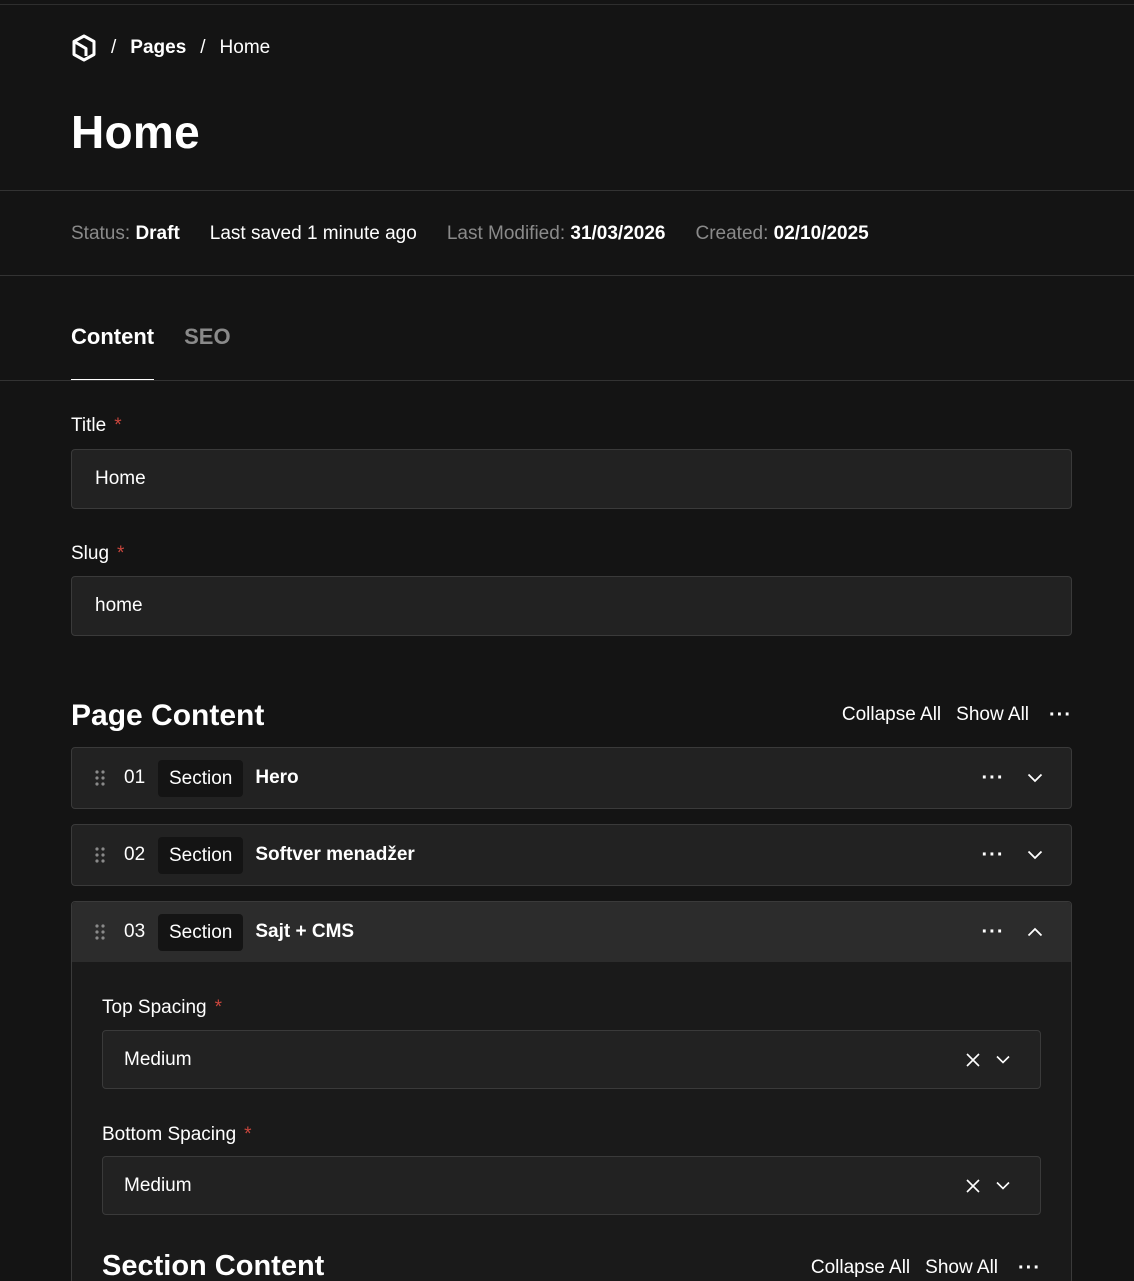 This screenshot has width=1134, height=1281. Describe the element at coordinates (245, 47) in the screenshot. I see `breadcrumb-current: Home` at that location.